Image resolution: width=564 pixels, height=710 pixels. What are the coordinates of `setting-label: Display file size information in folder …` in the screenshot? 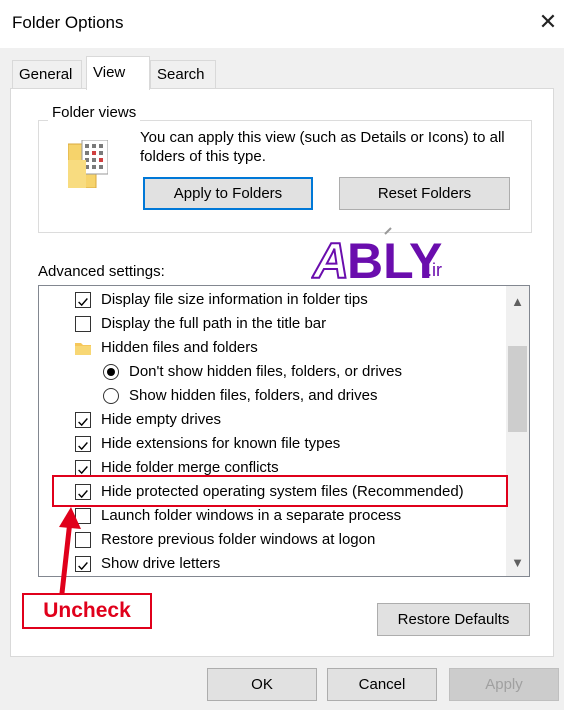 It's located at (234, 299).